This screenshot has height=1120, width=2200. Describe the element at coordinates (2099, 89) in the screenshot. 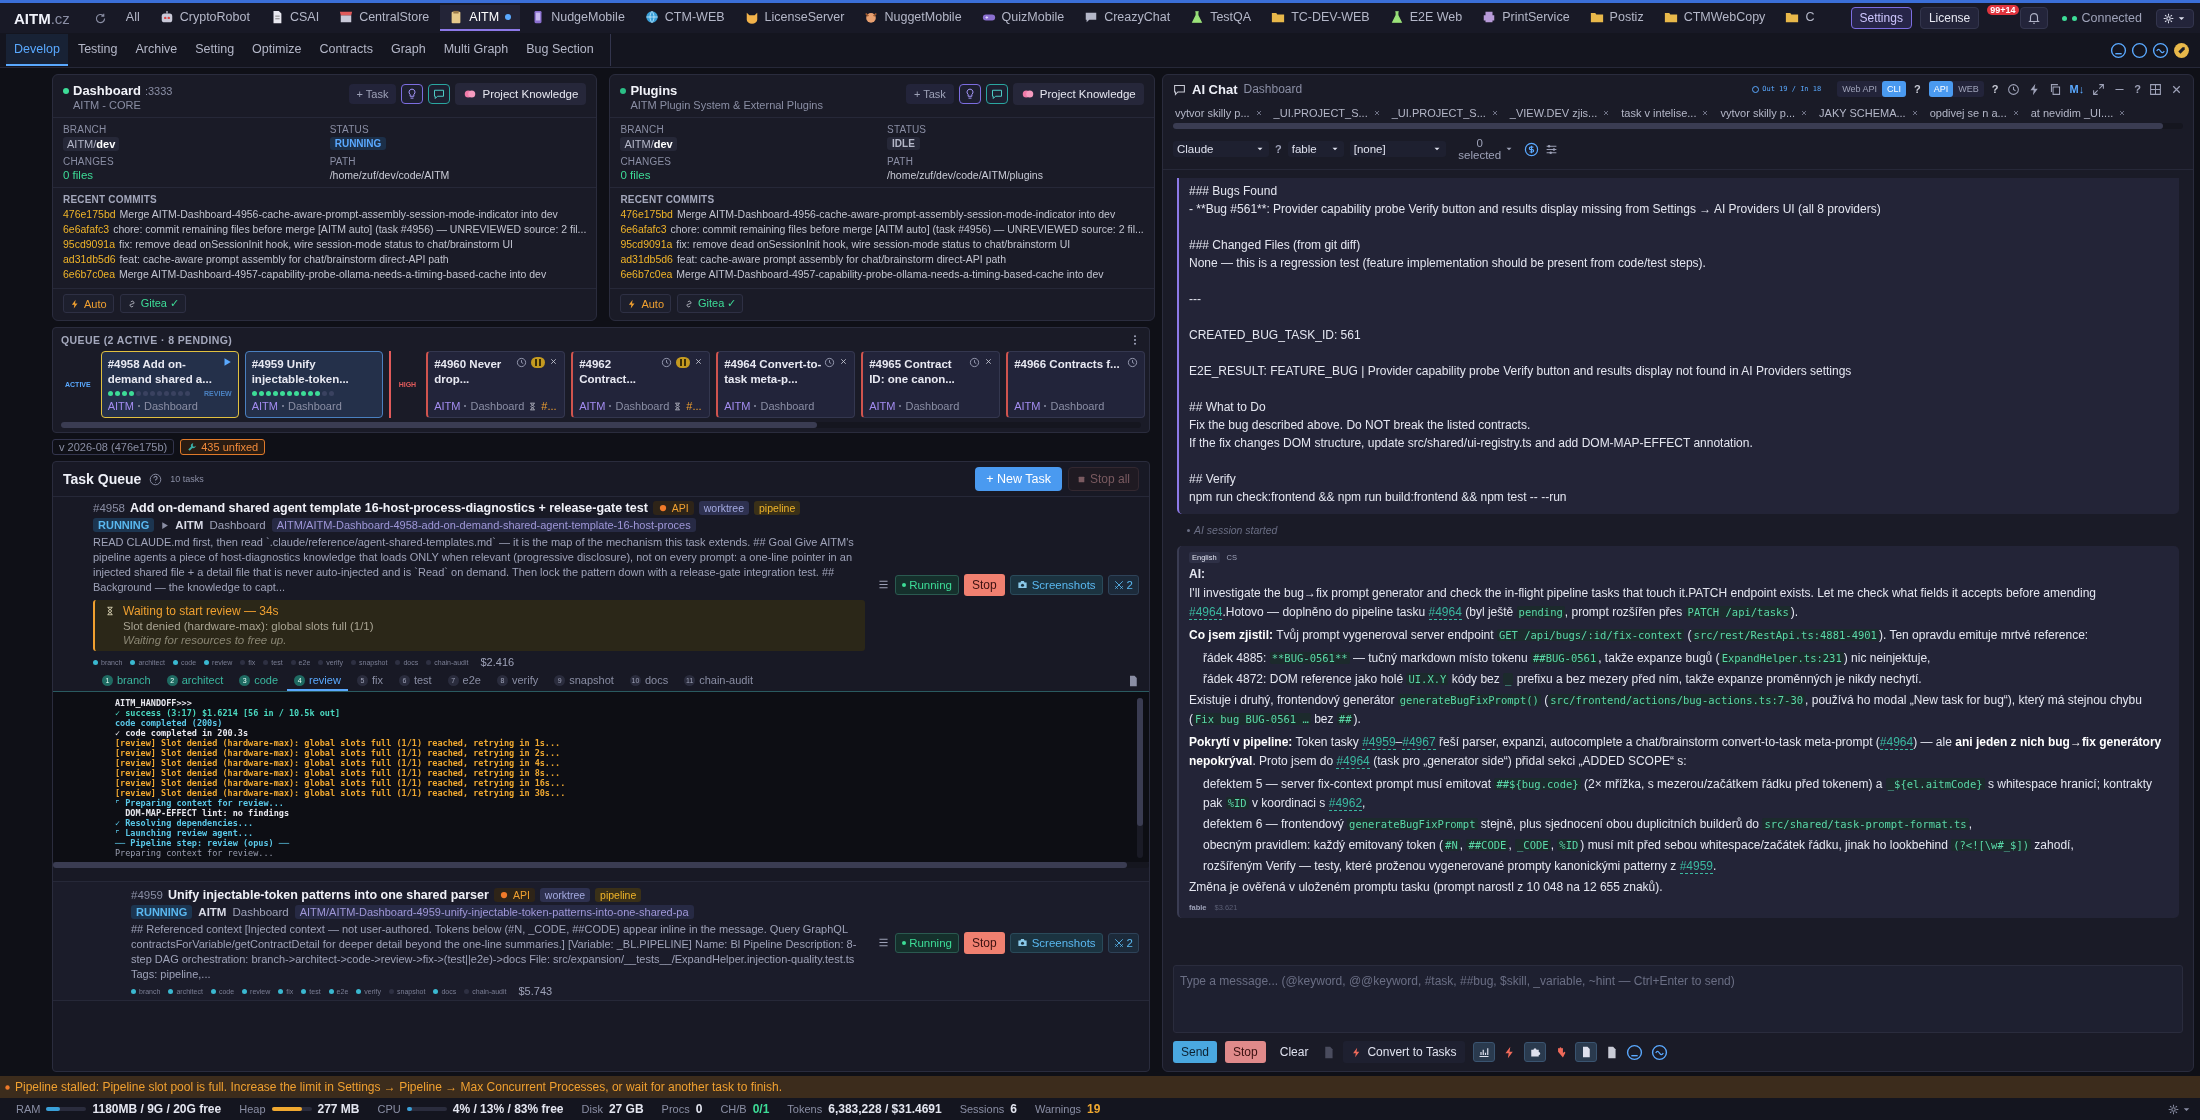

I see `expand-icon` at that location.